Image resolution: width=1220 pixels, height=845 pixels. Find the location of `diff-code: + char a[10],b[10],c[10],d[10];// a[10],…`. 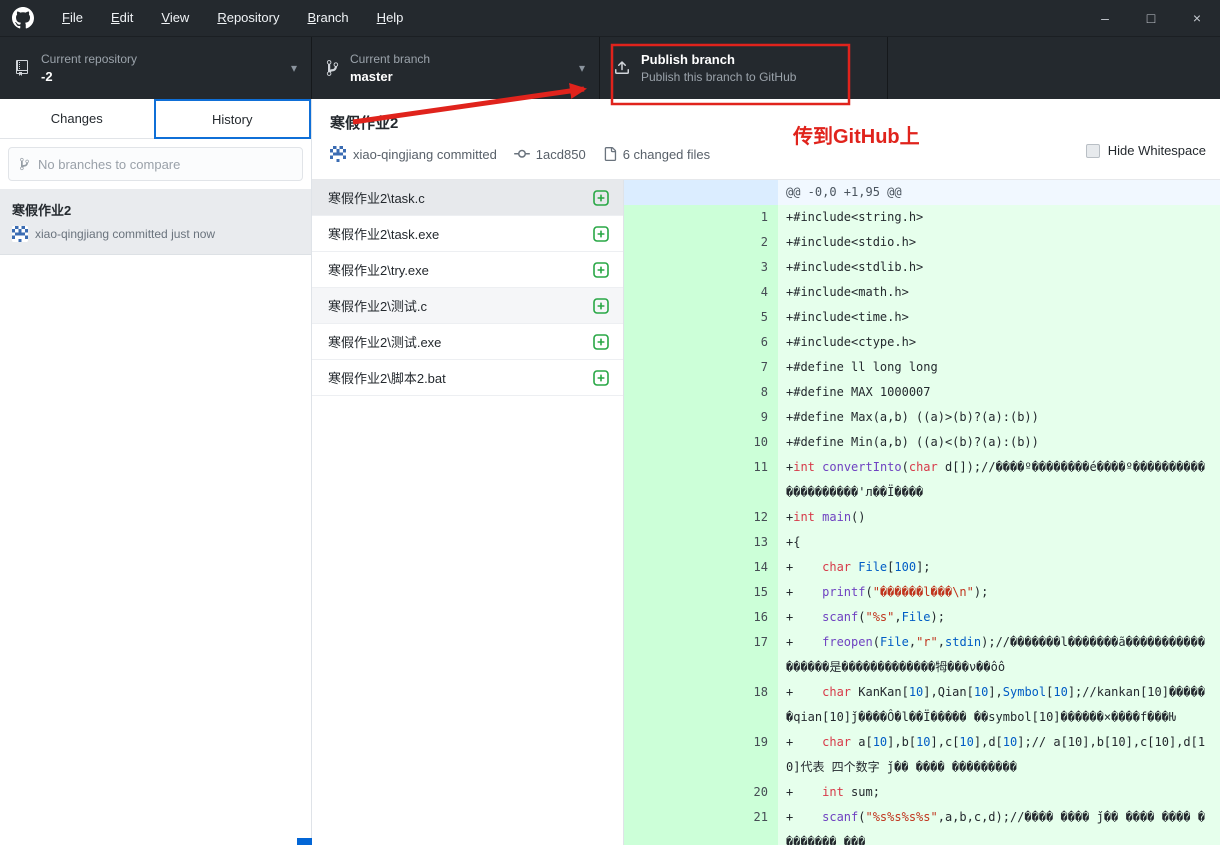

diff-code: + char a[10],b[10],c[10],d[10];// a[10],… is located at coordinates (999, 755).